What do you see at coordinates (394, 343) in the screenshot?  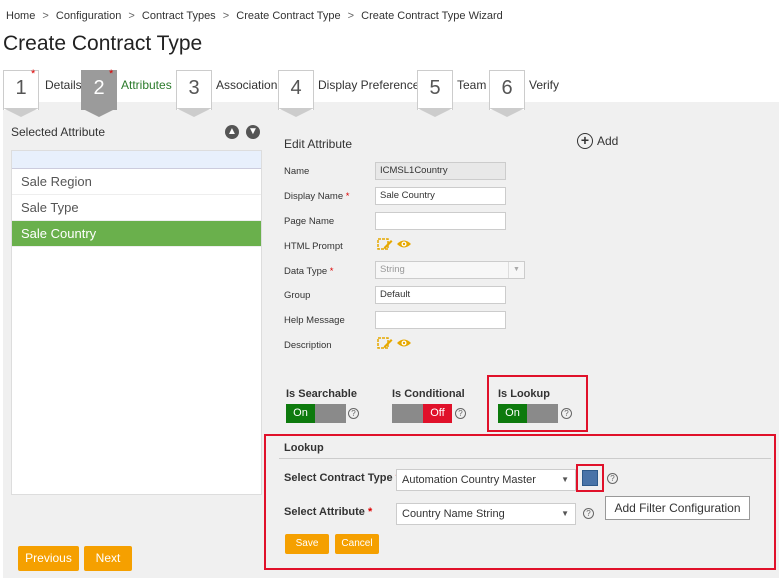 I see `description-actions` at bounding box center [394, 343].